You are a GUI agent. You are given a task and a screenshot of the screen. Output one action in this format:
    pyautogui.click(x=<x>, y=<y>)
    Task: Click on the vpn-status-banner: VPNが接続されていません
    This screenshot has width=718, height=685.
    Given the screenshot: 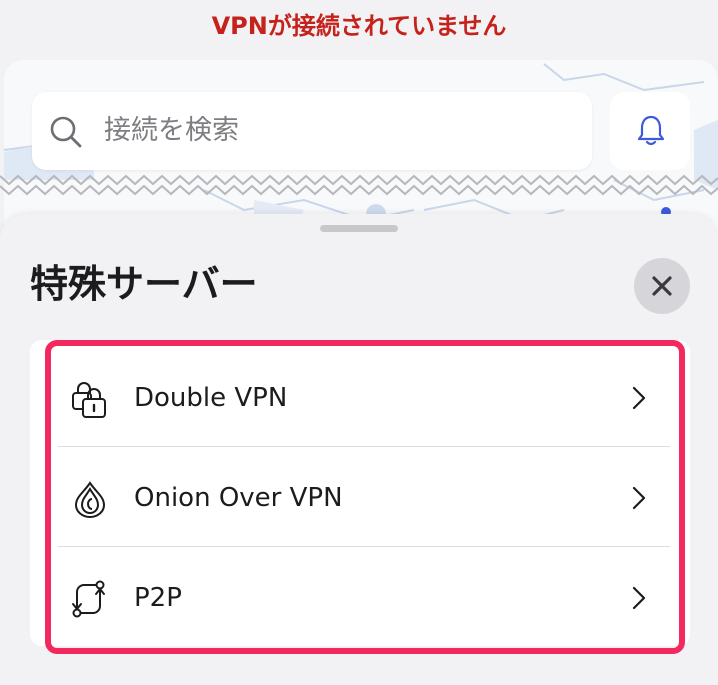 What is the action you would take?
    pyautogui.click(x=359, y=29)
    